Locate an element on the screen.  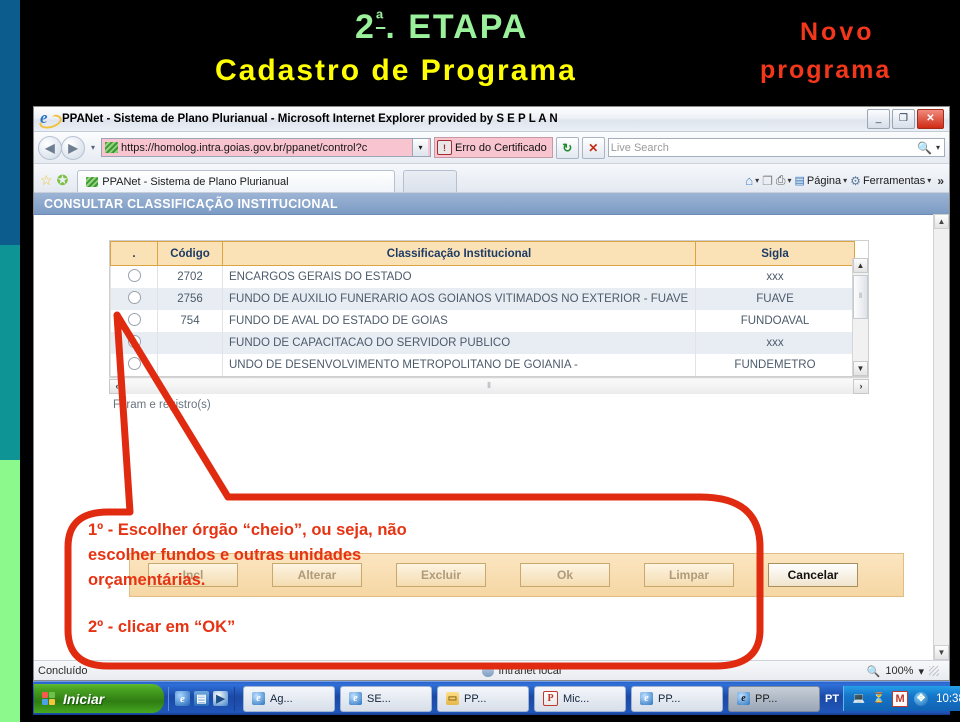
network-icon: 💻 is located at coordinates (859, 699).